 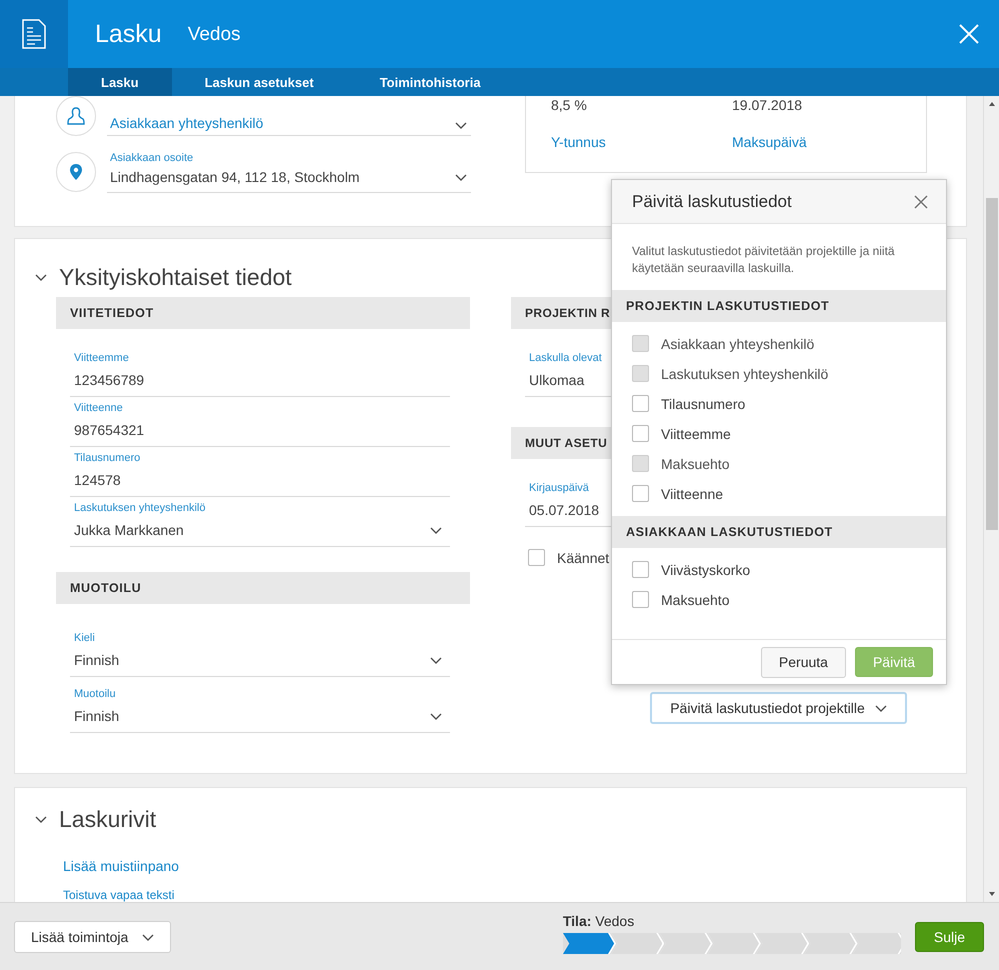 I want to click on section-title: Laskurivit, so click(x=107, y=819).